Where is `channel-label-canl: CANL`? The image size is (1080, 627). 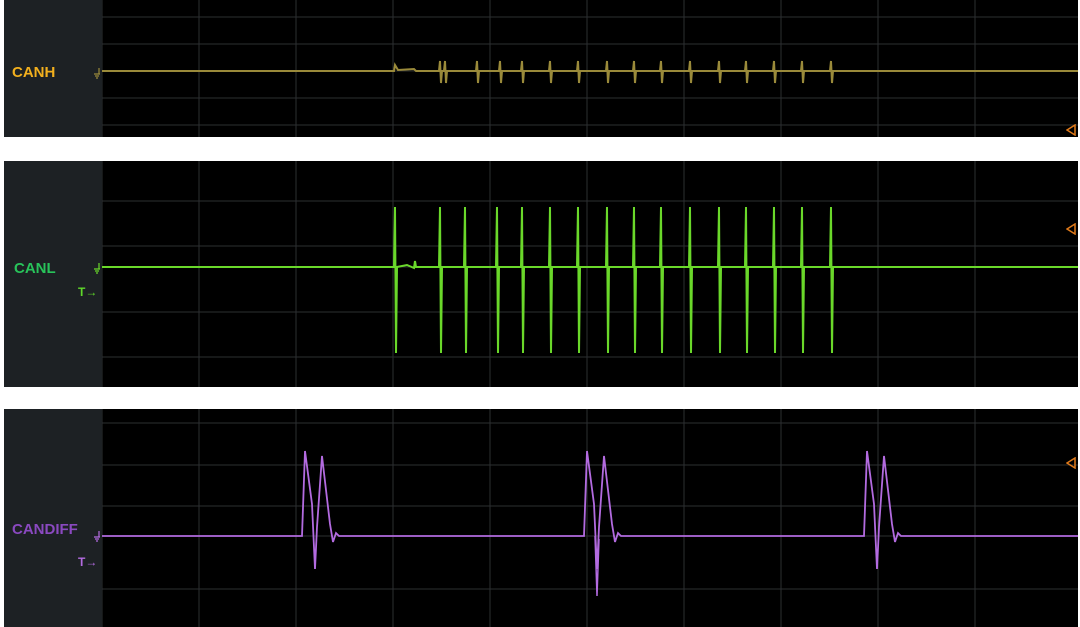
channel-label-canl: CANL is located at coordinates (35, 268).